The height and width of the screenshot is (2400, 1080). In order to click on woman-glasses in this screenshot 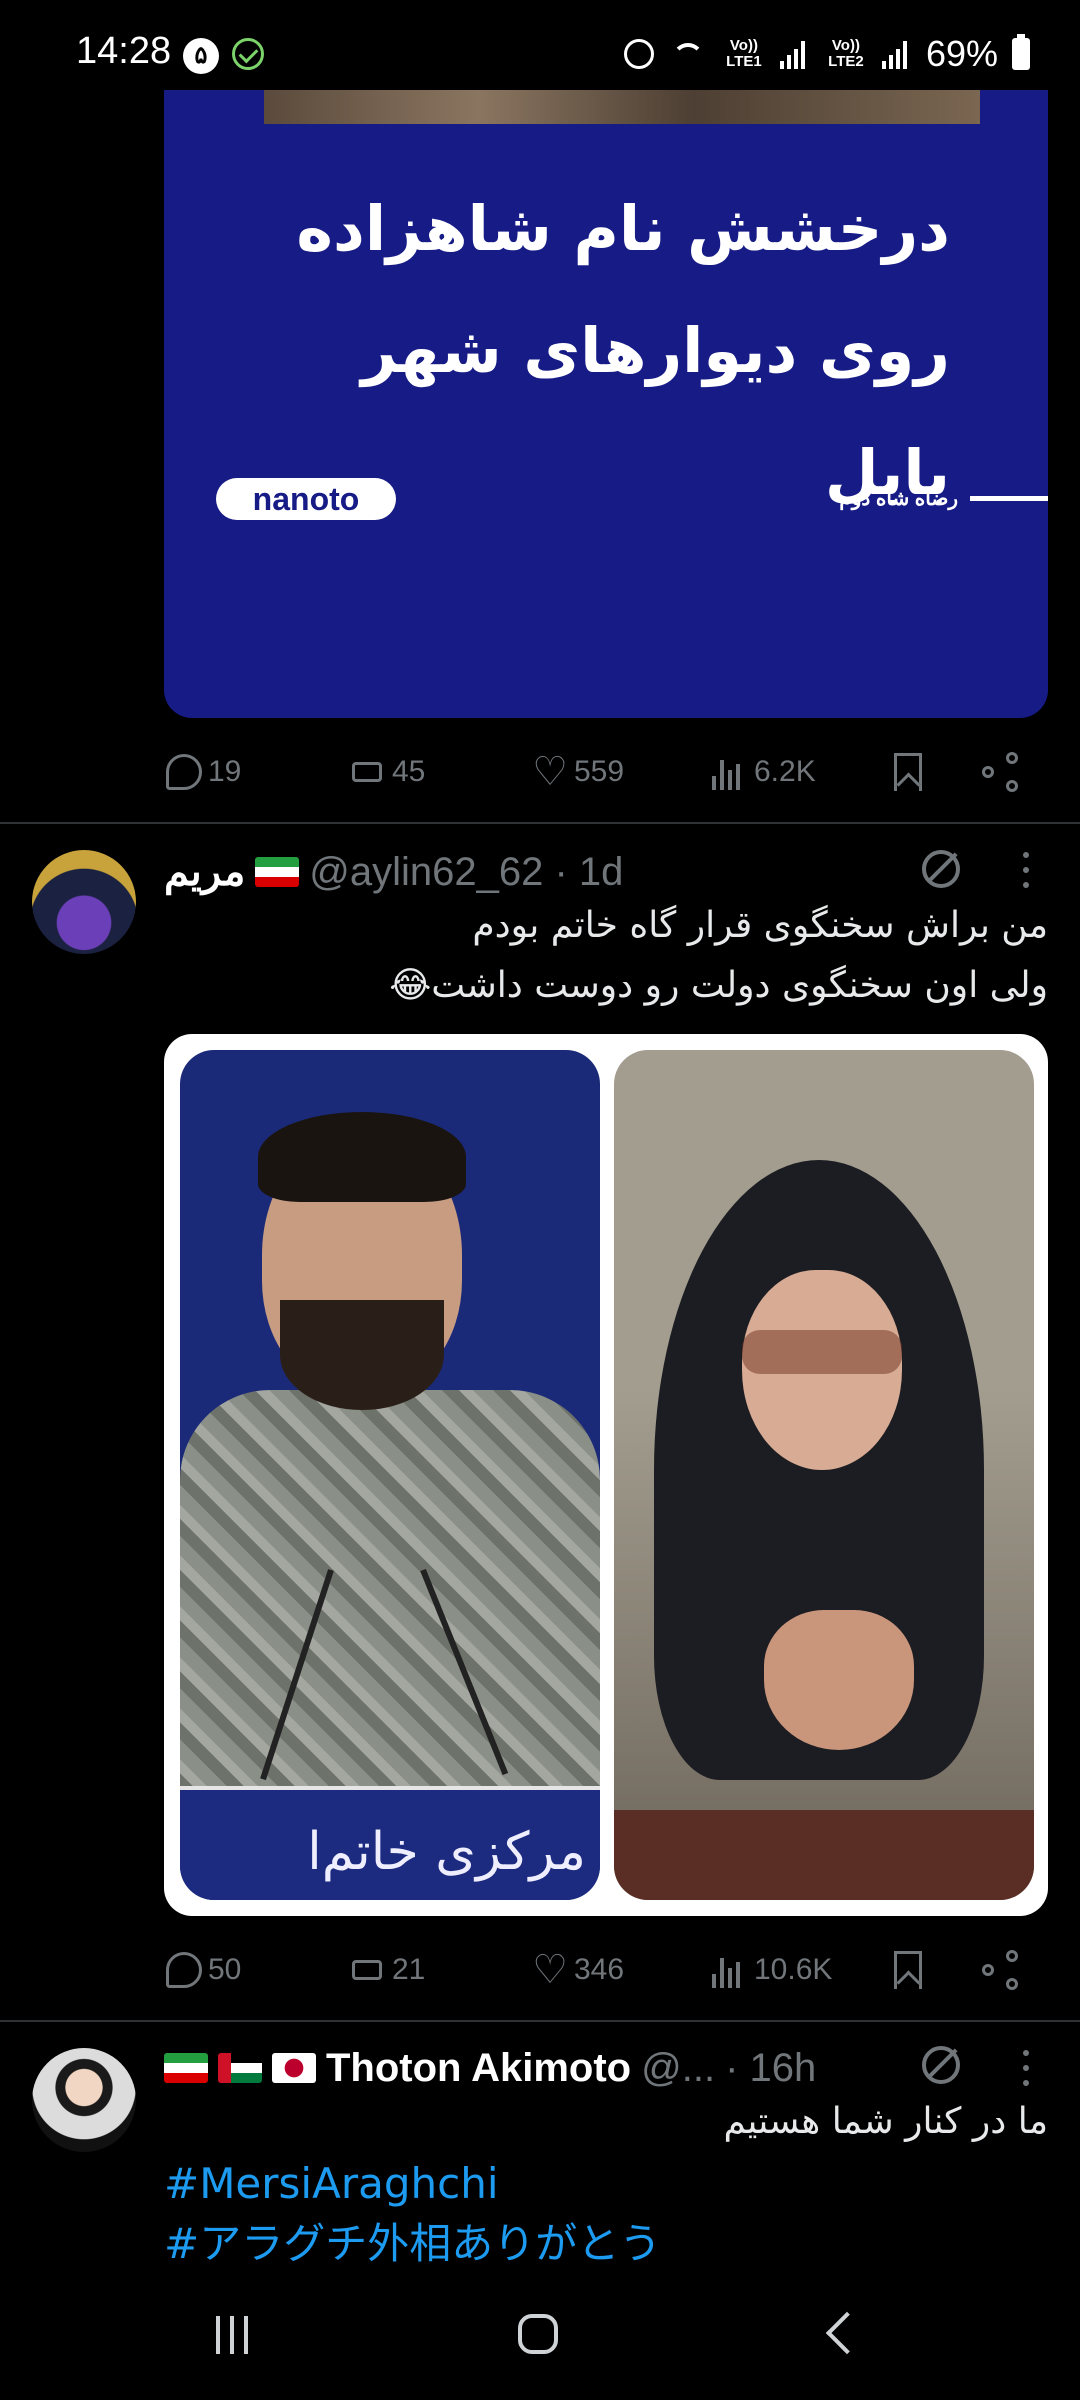, I will do `click(822, 1352)`.